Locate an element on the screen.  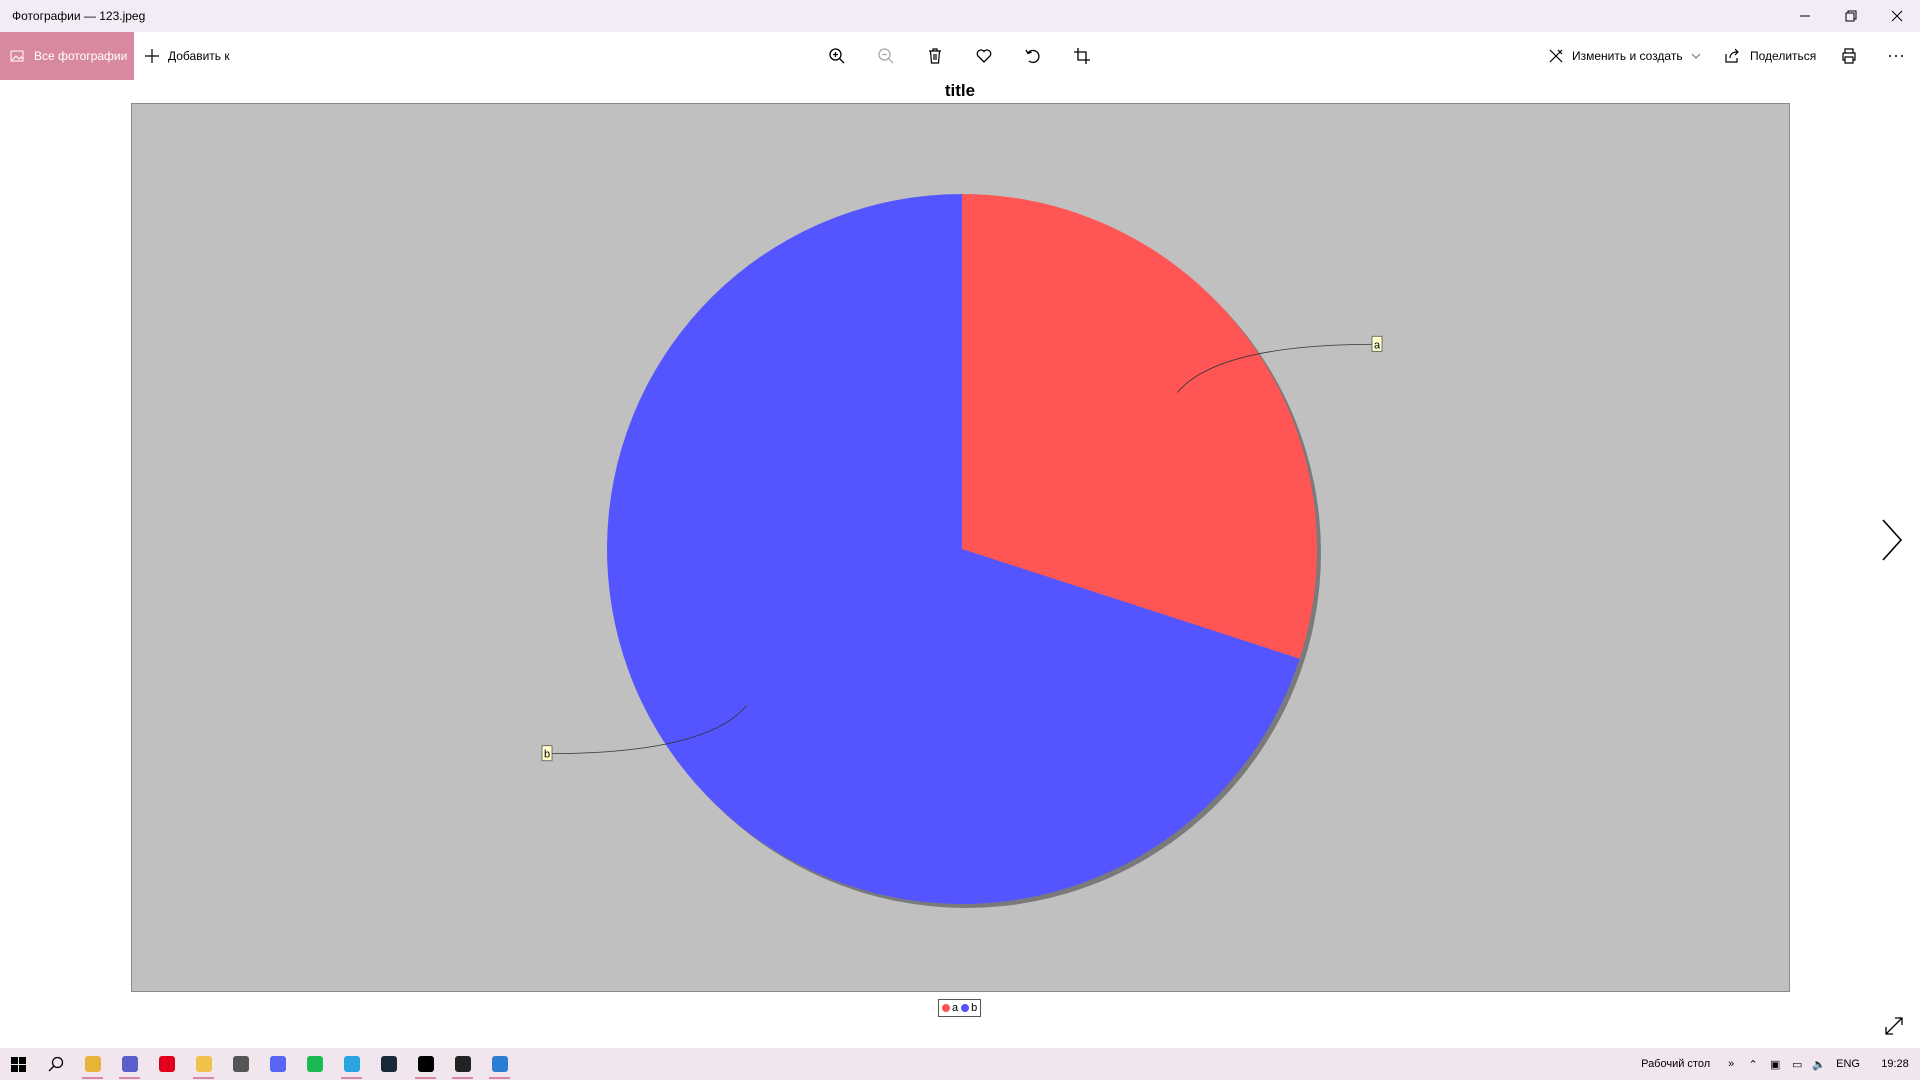
favorite-button is located at coordinates (984, 56).